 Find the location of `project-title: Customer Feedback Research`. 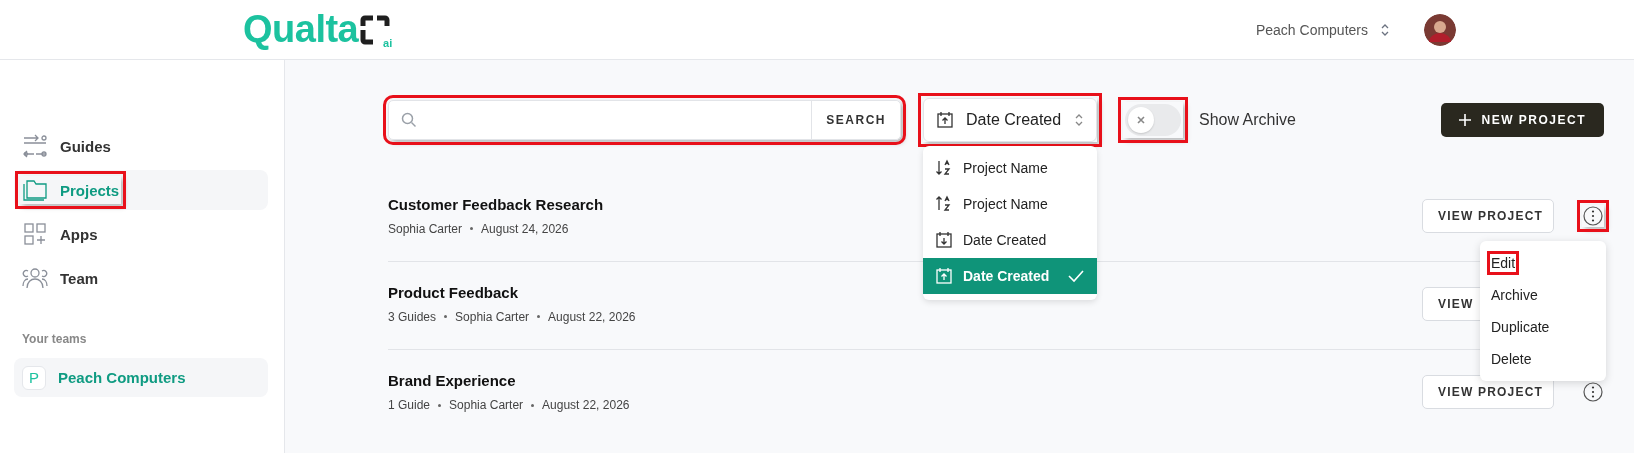

project-title: Customer Feedback Research is located at coordinates (496, 204).